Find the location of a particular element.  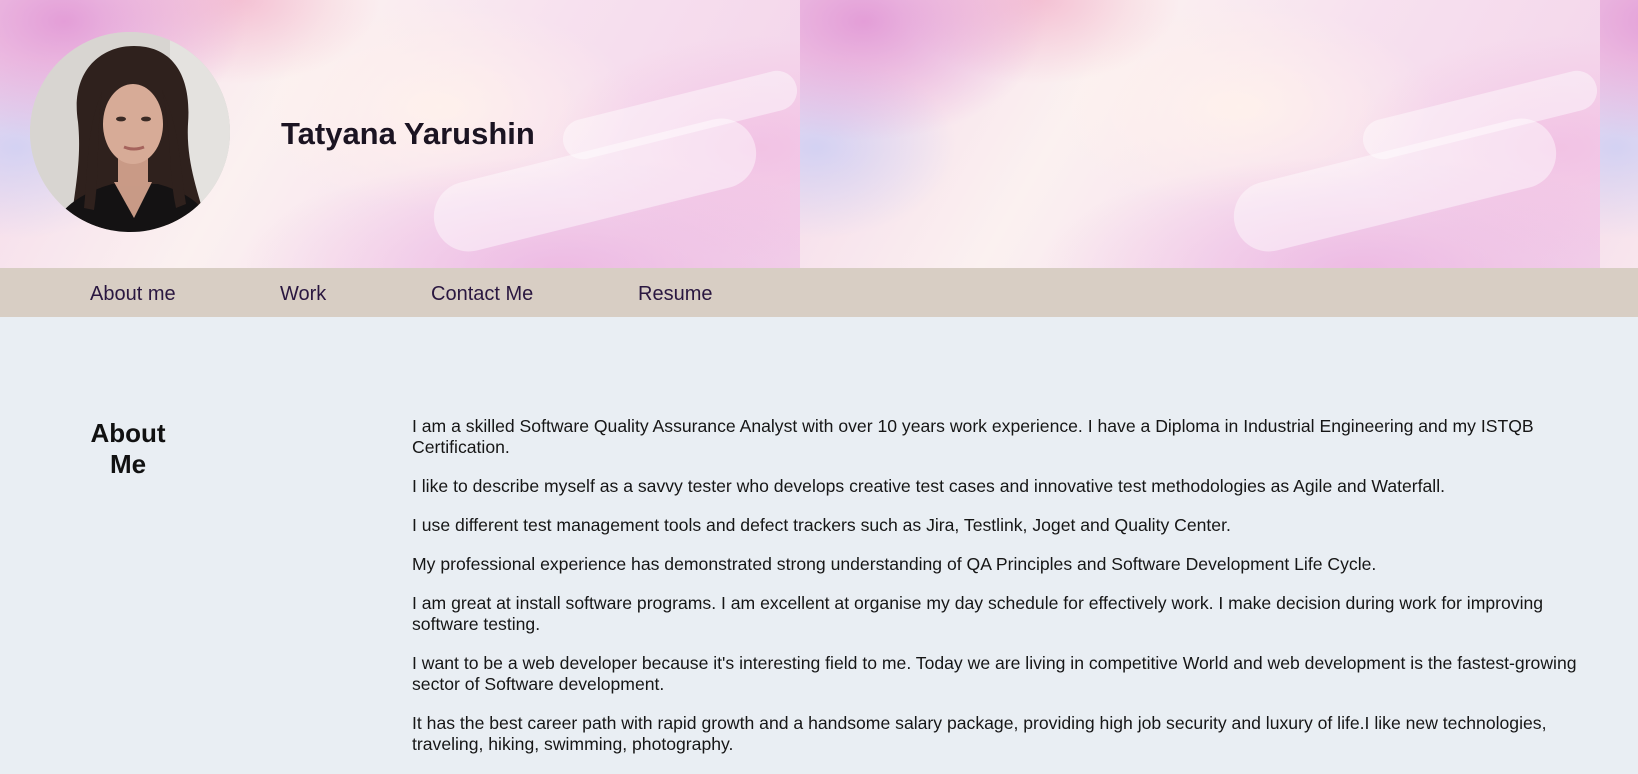

main-nav: About me Work Contact Me Resume is located at coordinates (819, 292).